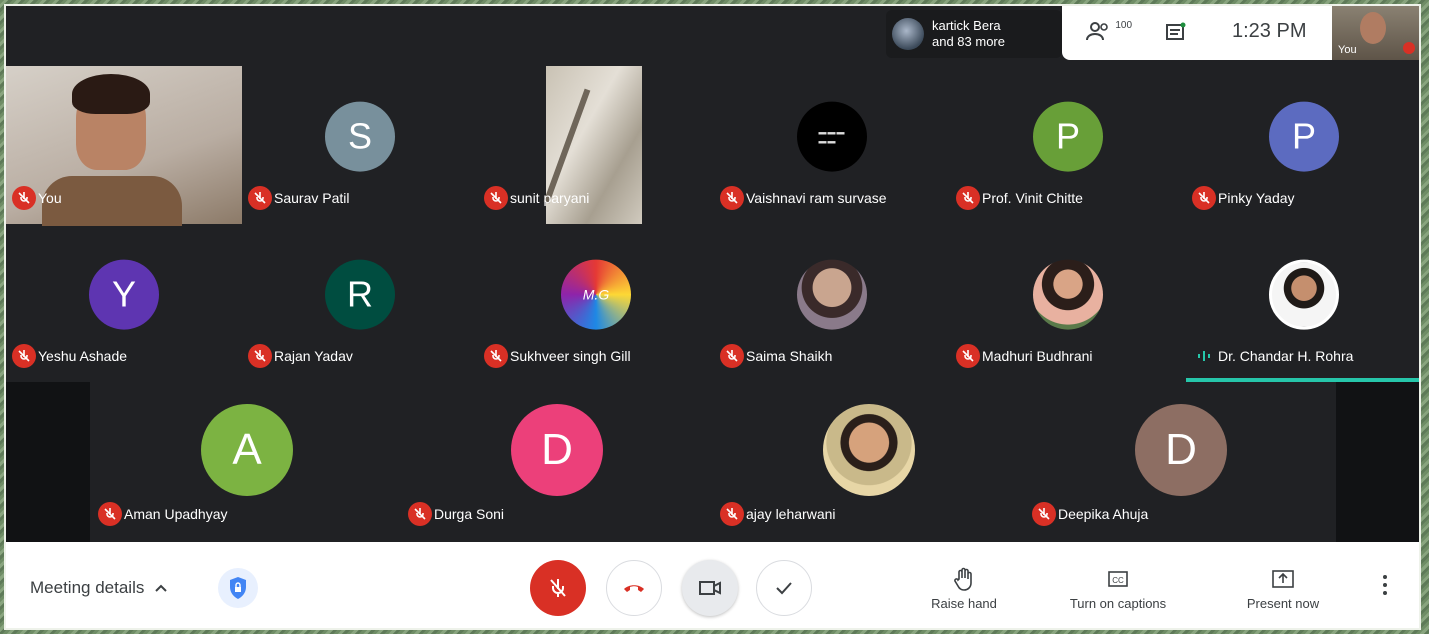 This screenshot has height=634, width=1429. I want to click on captions-button: CC Turn on captions, so click(1118, 588).